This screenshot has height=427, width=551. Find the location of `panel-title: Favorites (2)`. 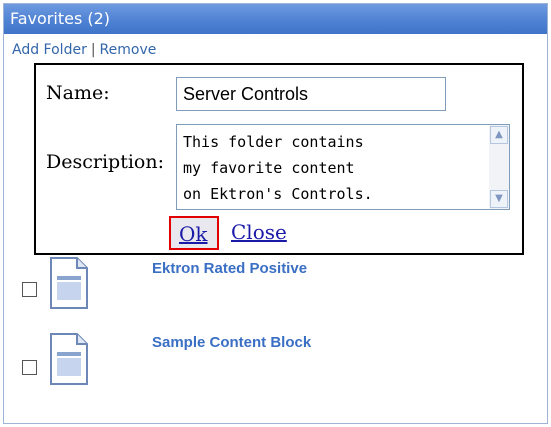

panel-title: Favorites (2) is located at coordinates (275, 19).